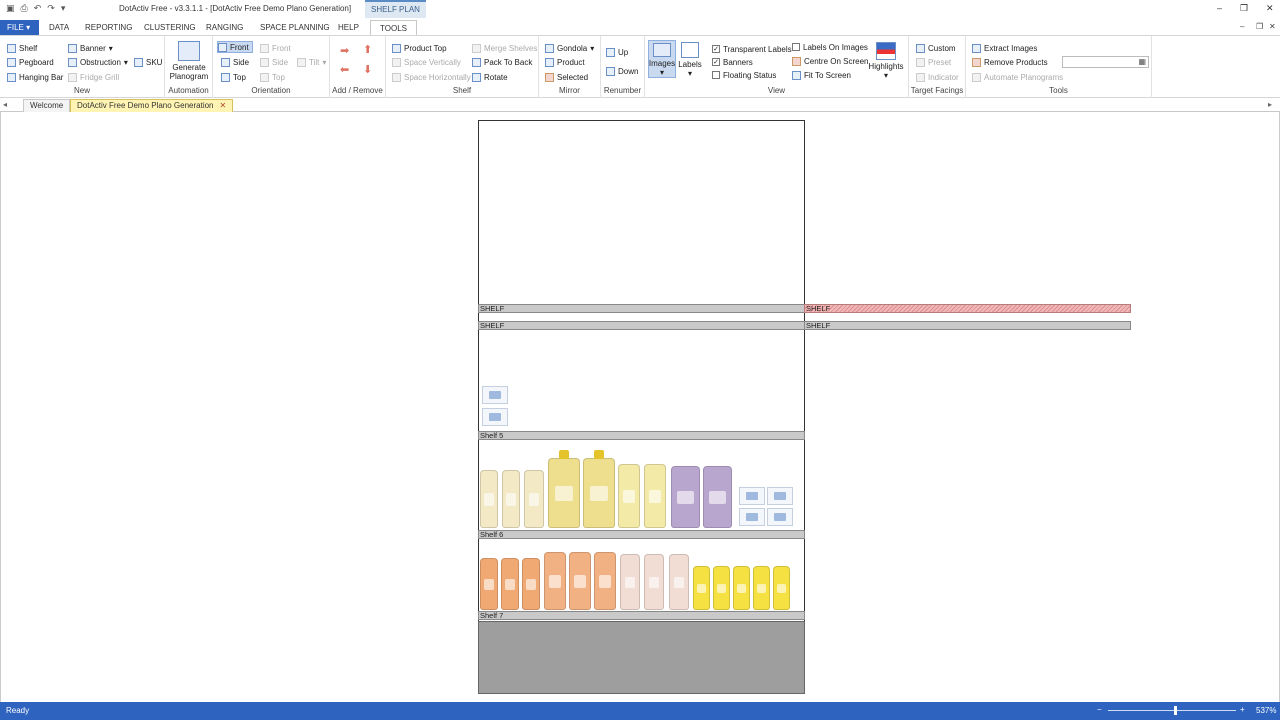  What do you see at coordinates (617, 52) in the screenshot?
I see `renumber-up-button: Up` at bounding box center [617, 52].